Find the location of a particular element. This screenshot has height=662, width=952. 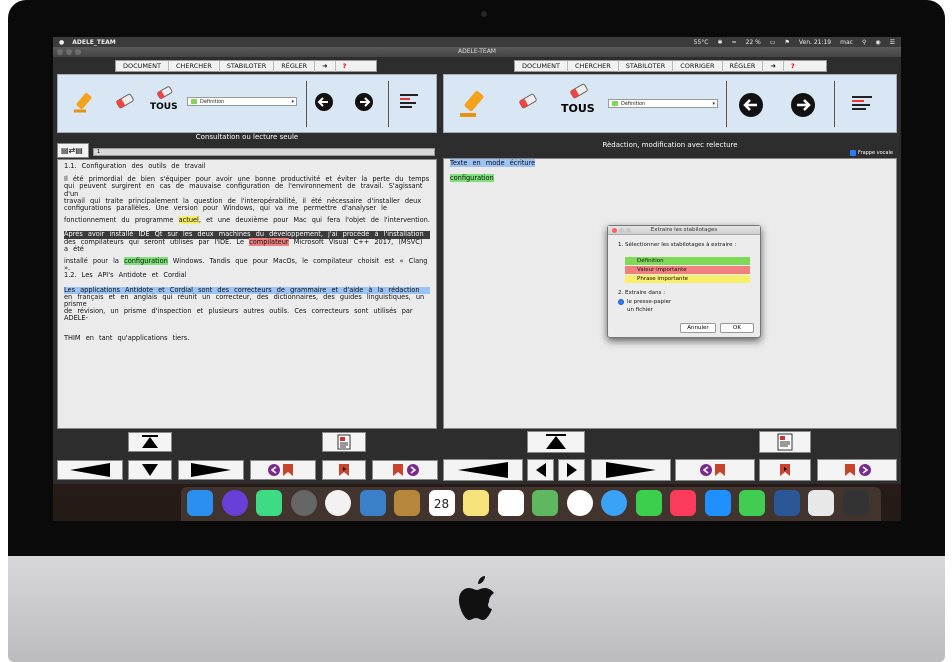

menu-corriger: CORRIGER is located at coordinates (698, 66).